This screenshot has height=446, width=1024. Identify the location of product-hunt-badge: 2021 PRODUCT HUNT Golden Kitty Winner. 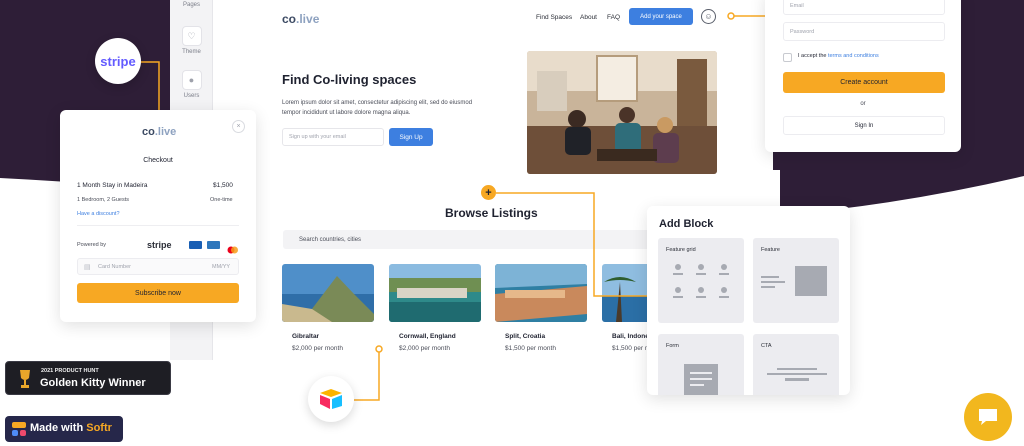
(88, 378).